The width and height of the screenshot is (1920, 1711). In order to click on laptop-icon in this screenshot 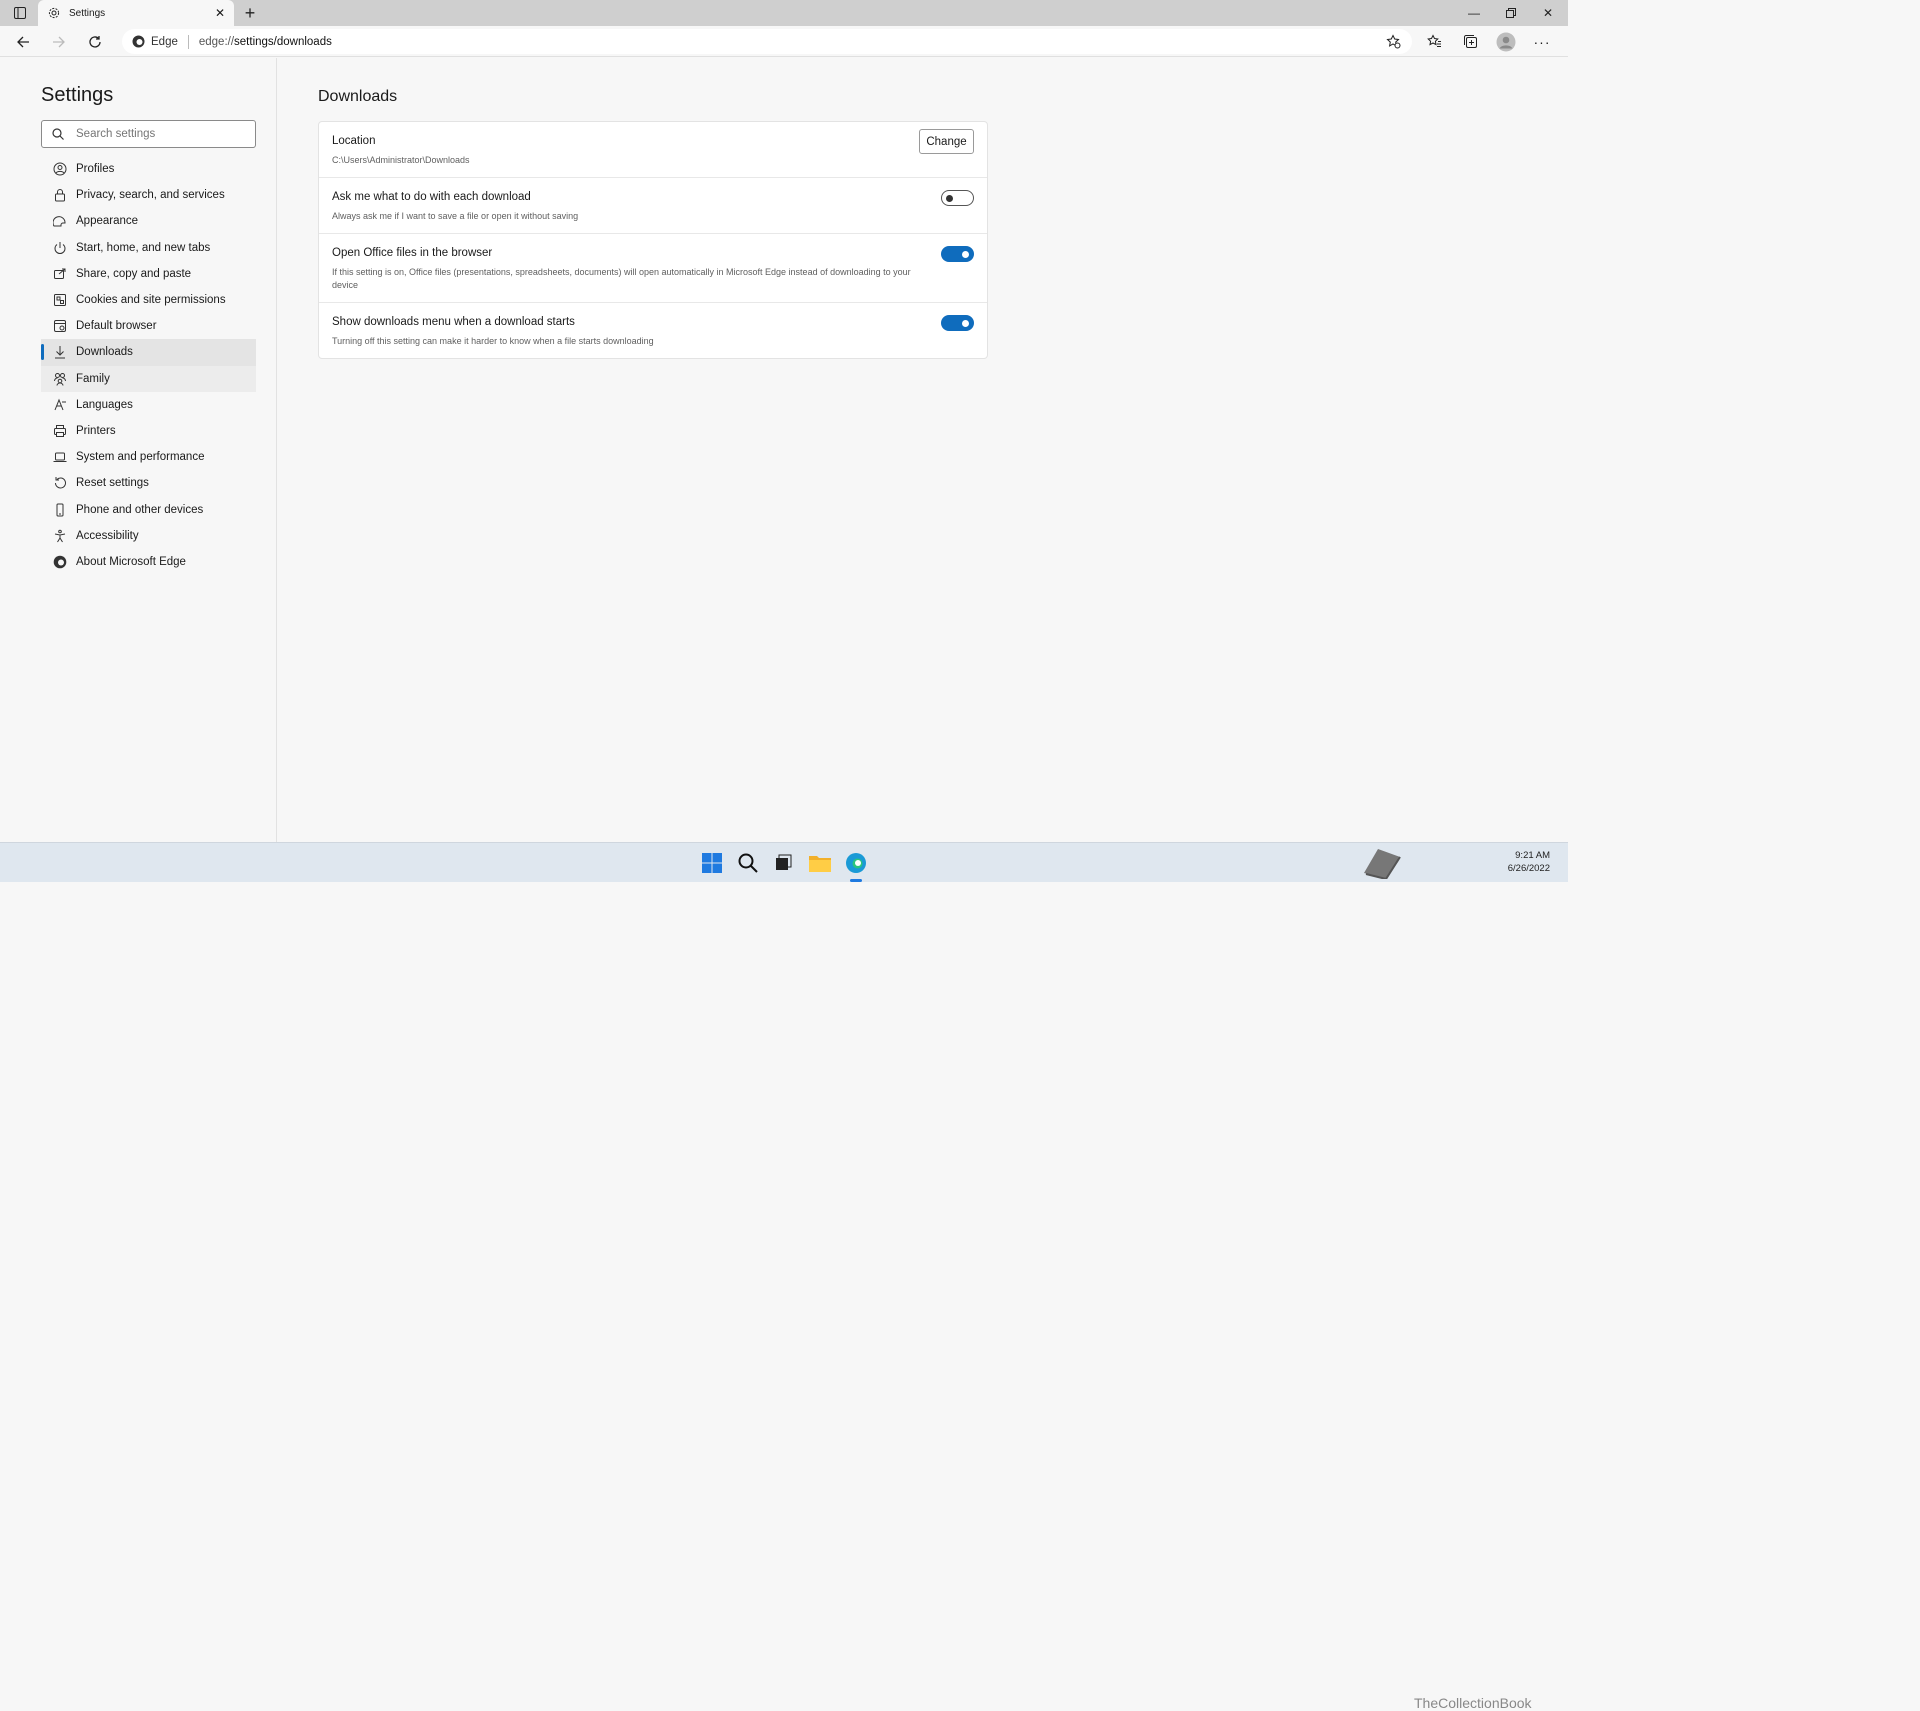, I will do `click(60, 457)`.